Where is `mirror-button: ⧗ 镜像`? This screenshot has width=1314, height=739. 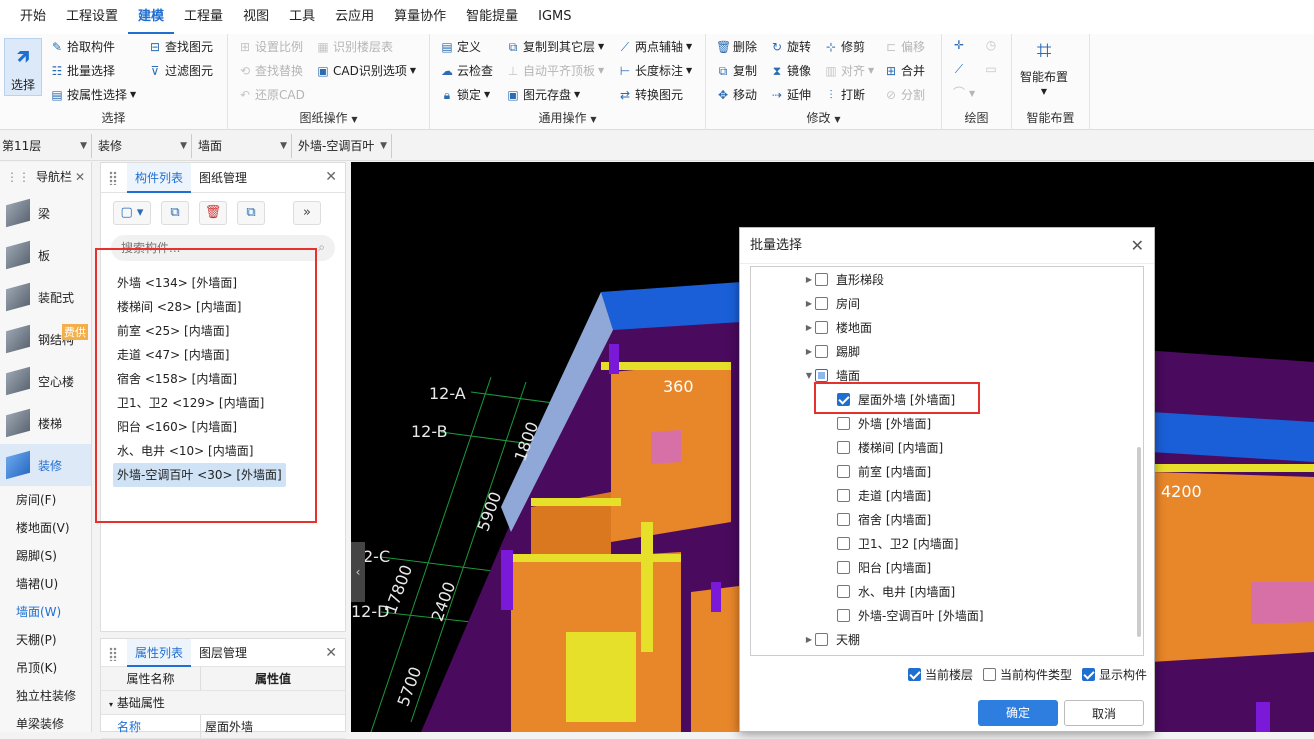
mirror-button: ⧗ 镜像 is located at coordinates (790, 70).